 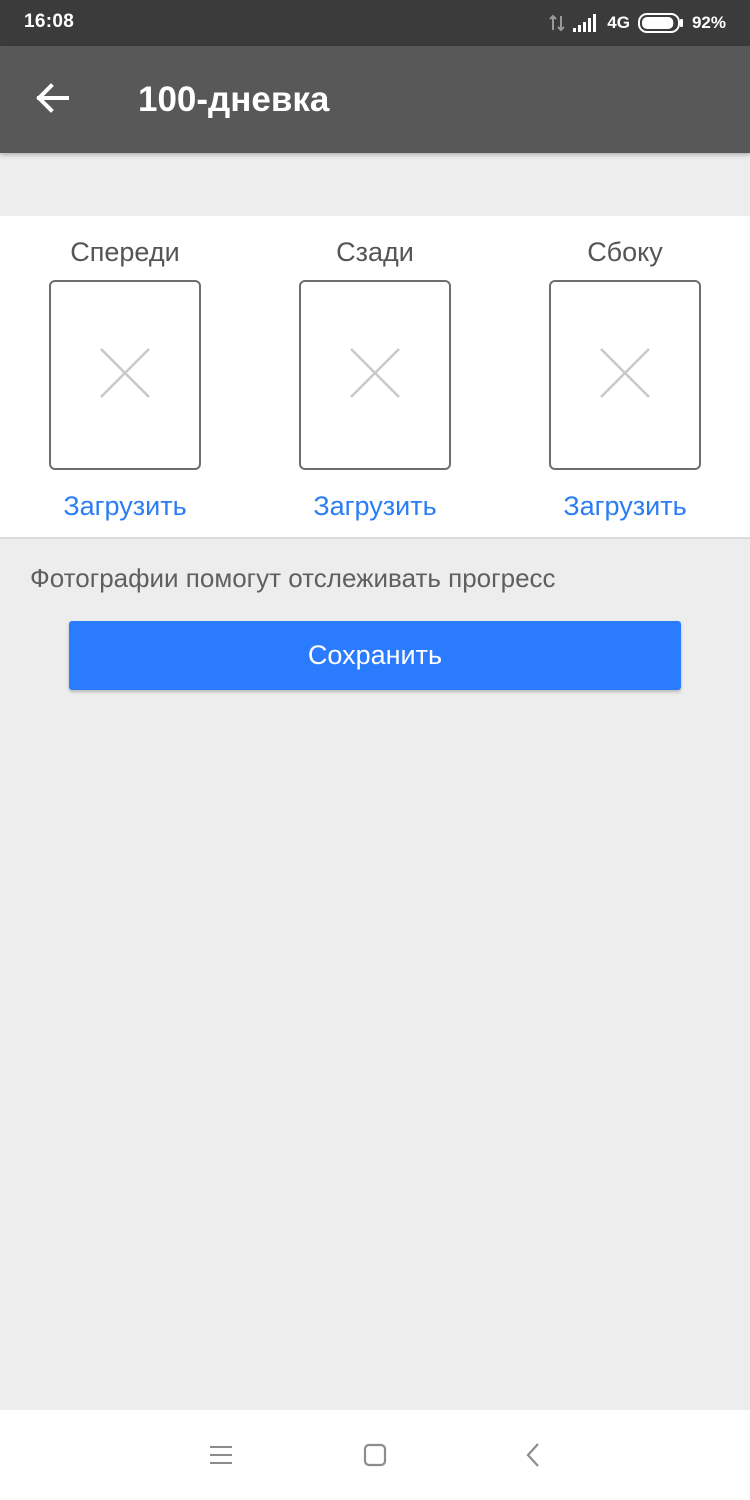 What do you see at coordinates (125, 252) in the screenshot?
I see `photo-slot-label: Спереди` at bounding box center [125, 252].